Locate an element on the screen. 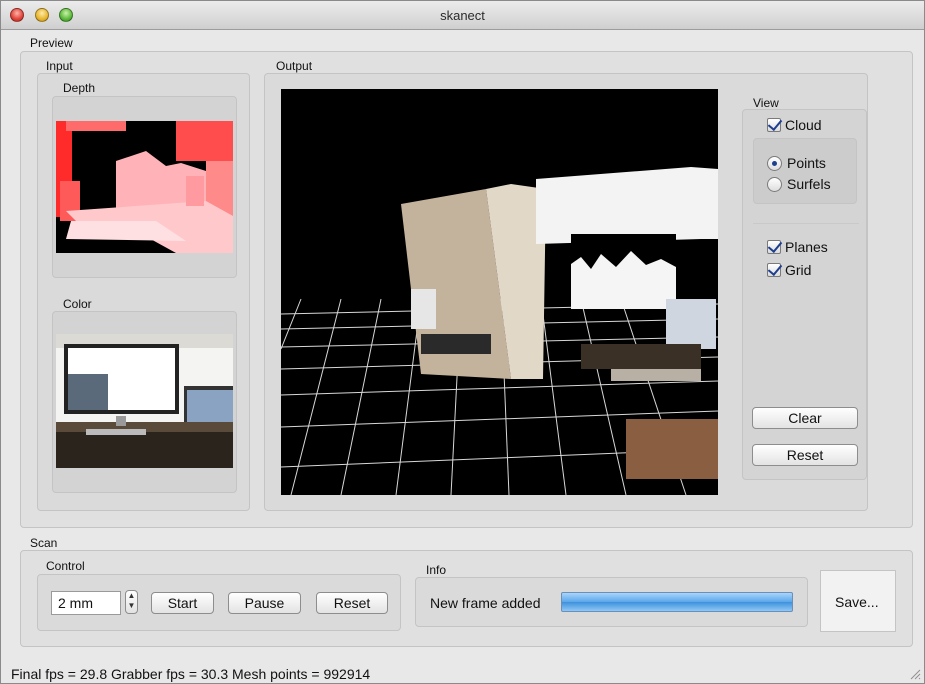 The height and width of the screenshot is (684, 925). points-radio-icon is located at coordinates (774, 163).